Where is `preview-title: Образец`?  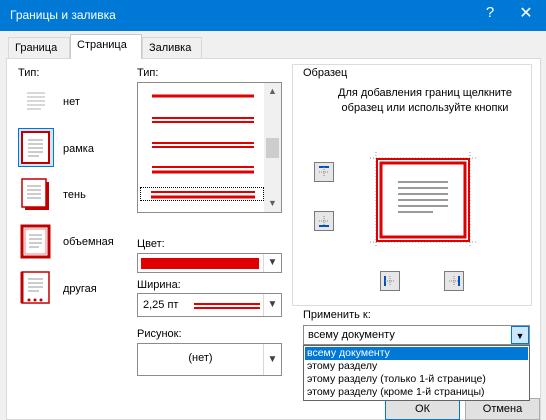 preview-title: Образец is located at coordinates (325, 73).